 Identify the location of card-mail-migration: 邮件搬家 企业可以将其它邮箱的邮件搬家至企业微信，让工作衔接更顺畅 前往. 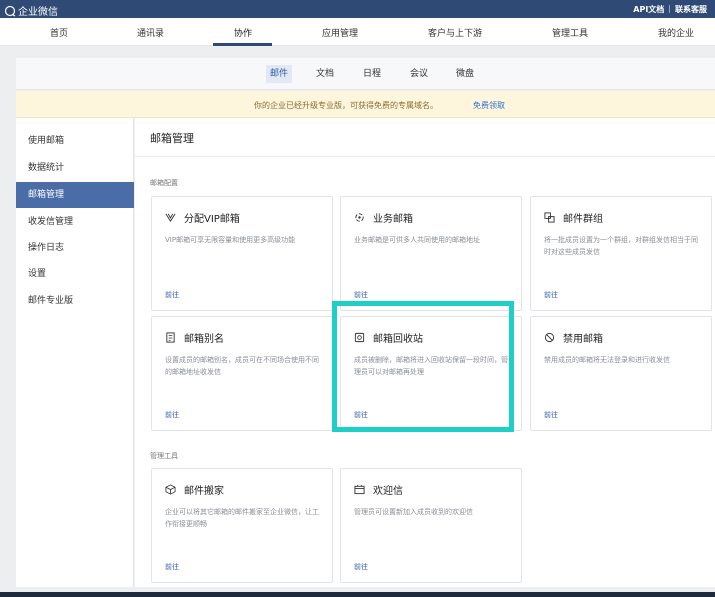
(242, 525).